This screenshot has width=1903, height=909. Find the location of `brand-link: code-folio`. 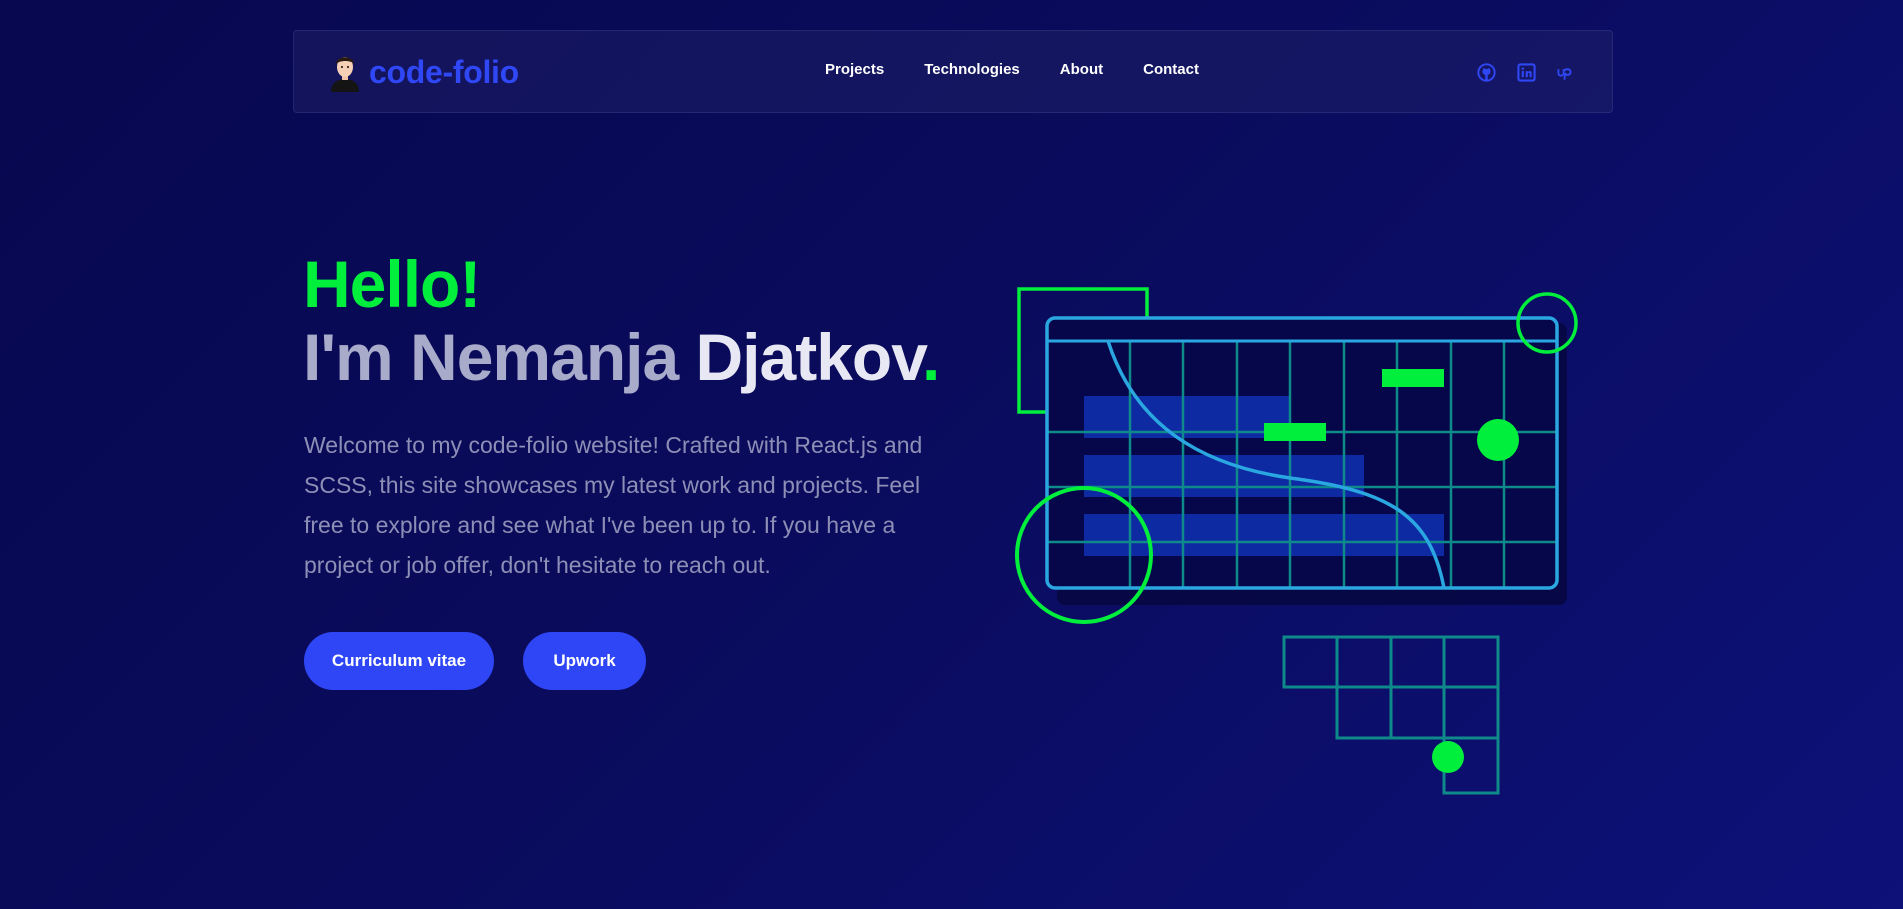

brand-link: code-folio is located at coordinates (423, 72).